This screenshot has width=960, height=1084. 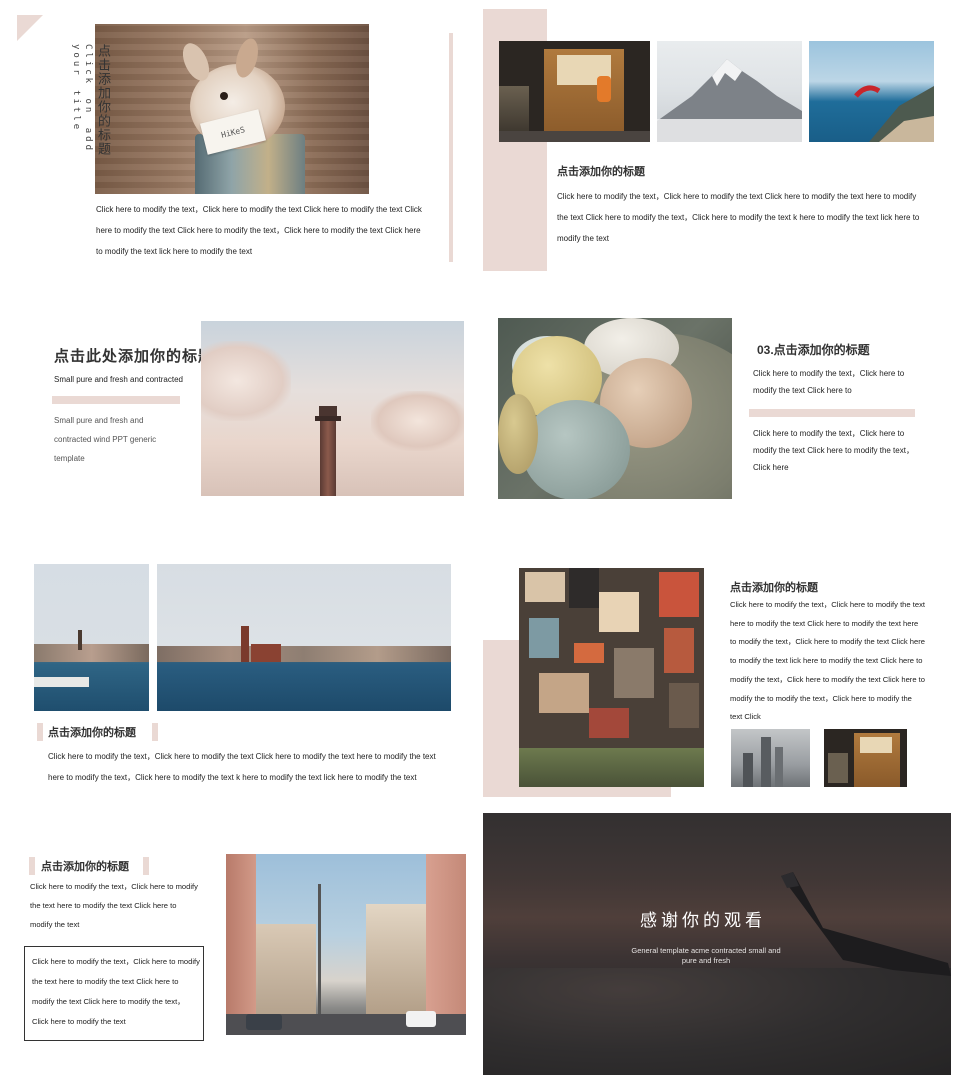 What do you see at coordinates (233, 132) in the screenshot?
I see `card-text: HiKeS` at bounding box center [233, 132].